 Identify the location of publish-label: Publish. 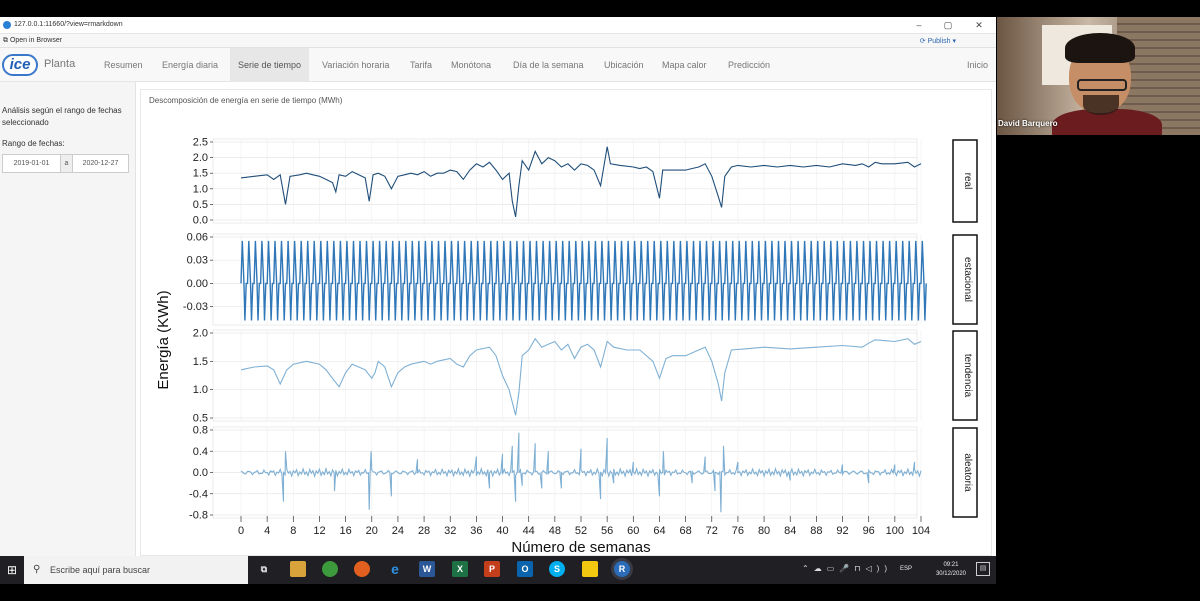
(939, 41).